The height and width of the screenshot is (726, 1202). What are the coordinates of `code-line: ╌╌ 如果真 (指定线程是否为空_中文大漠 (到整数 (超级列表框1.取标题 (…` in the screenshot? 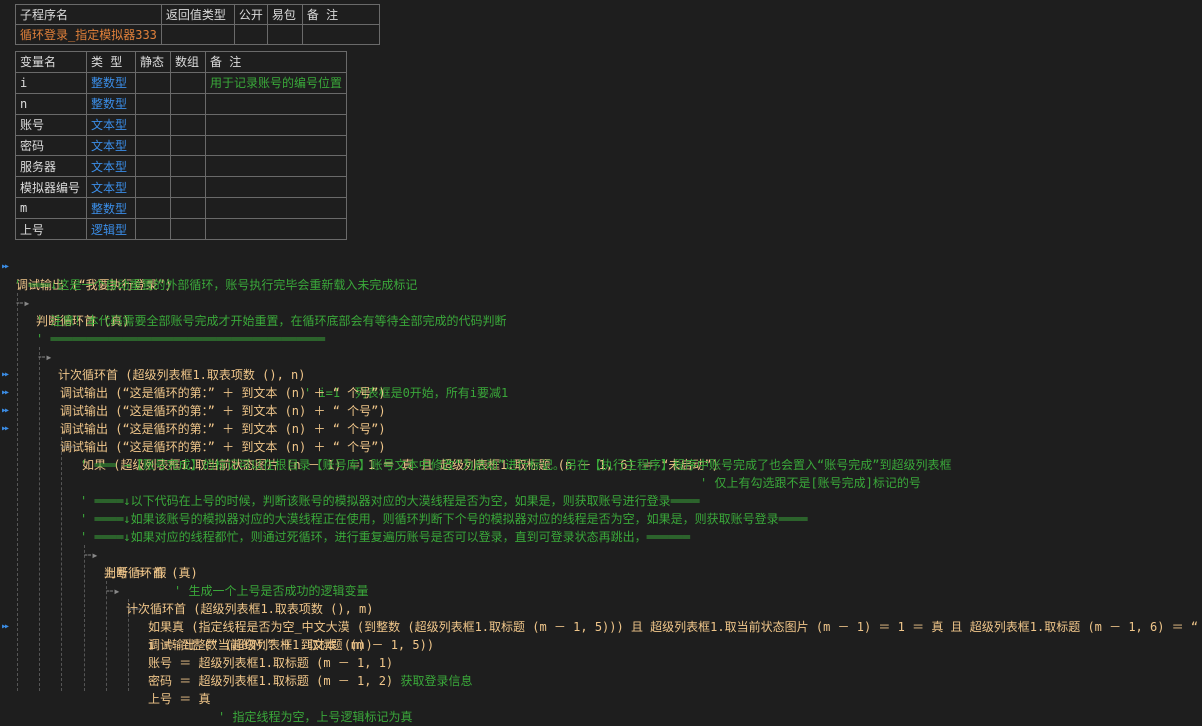 It's located at (601, 608).